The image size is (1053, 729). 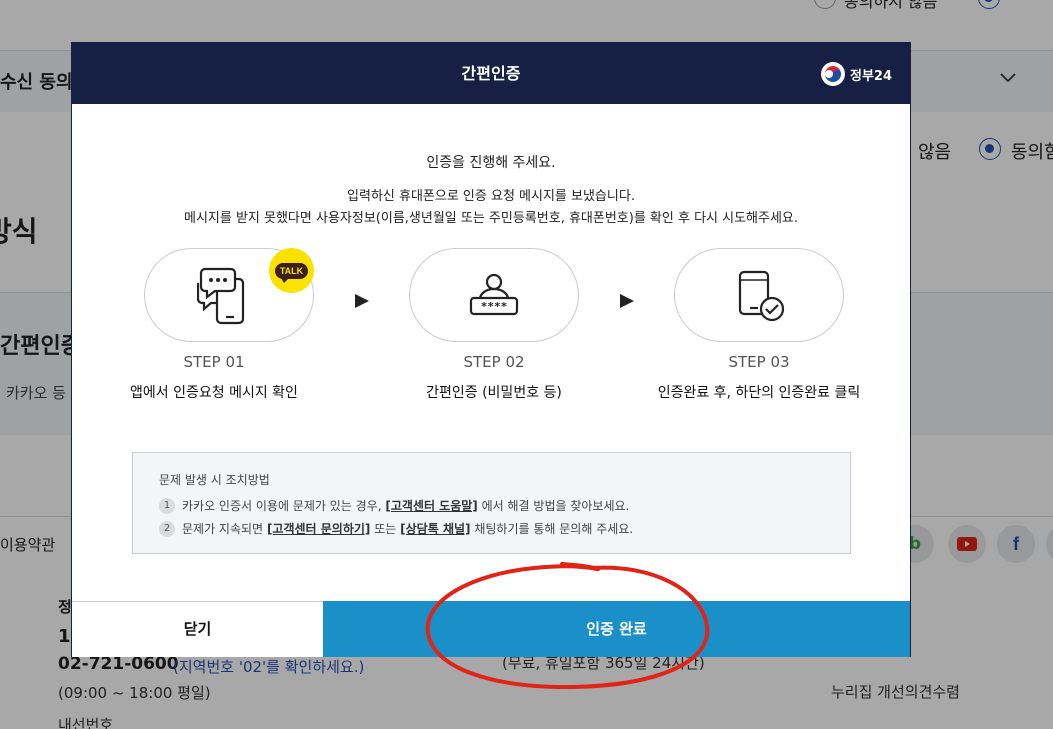 What do you see at coordinates (761, 296) in the screenshot?
I see `phone-check-icon` at bounding box center [761, 296].